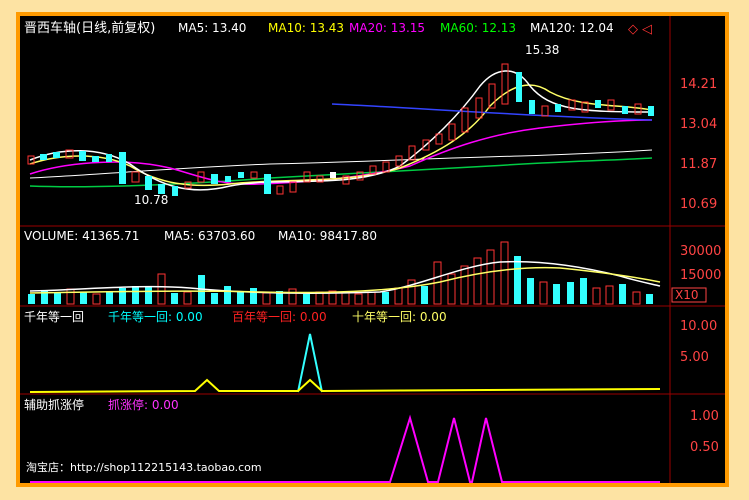 This screenshot has width=749, height=500. What do you see at coordinates (700, 251) in the screenshot?
I see `volume-axis-1: 30000` at bounding box center [700, 251].